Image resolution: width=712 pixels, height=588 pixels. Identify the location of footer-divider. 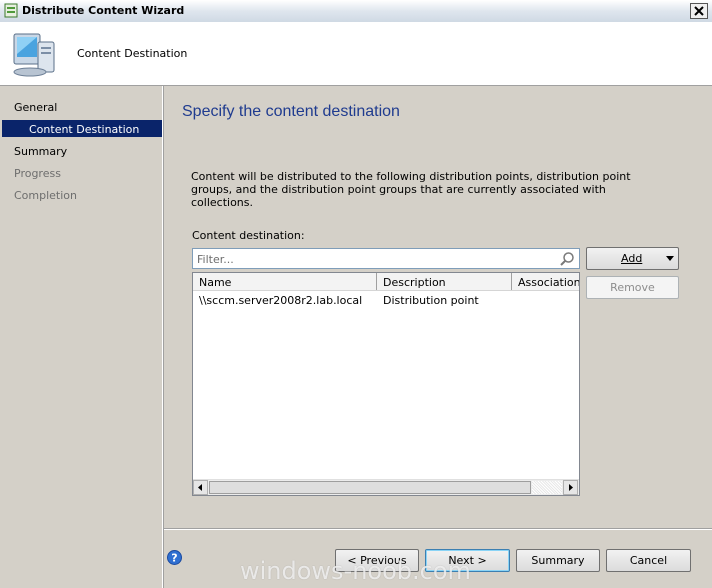
(438, 529).